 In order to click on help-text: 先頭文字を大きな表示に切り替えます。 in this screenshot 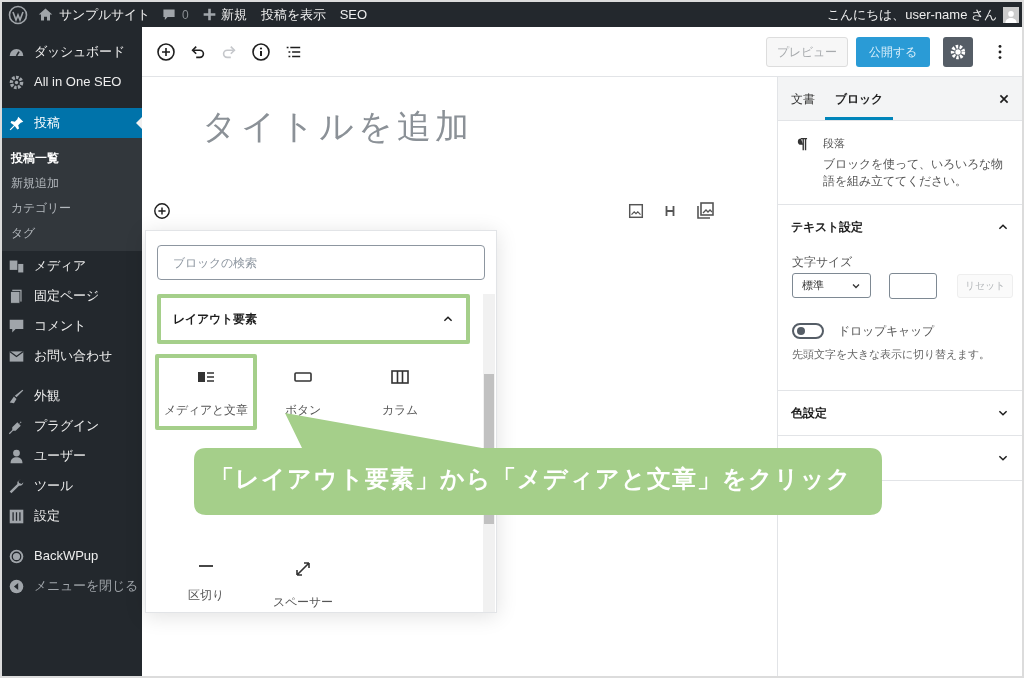, I will do `click(891, 354)`.